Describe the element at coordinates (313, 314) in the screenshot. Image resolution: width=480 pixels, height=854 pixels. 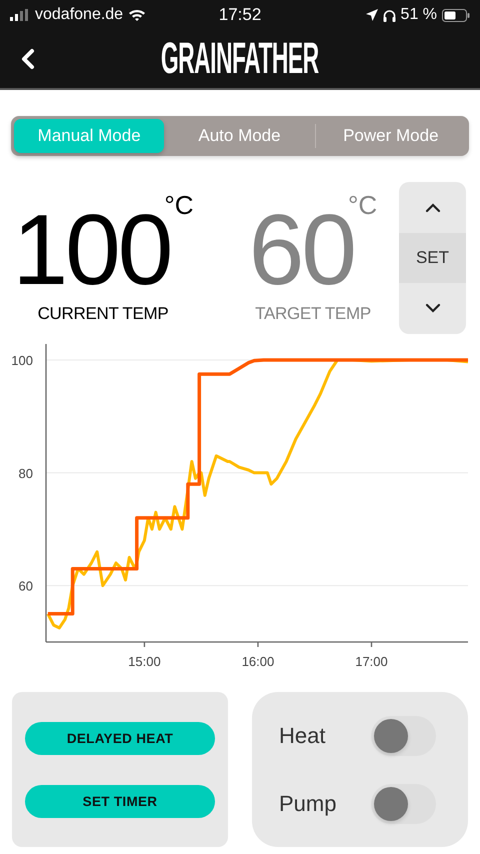
I see `target-temp-label: TARGET TEMP` at that location.